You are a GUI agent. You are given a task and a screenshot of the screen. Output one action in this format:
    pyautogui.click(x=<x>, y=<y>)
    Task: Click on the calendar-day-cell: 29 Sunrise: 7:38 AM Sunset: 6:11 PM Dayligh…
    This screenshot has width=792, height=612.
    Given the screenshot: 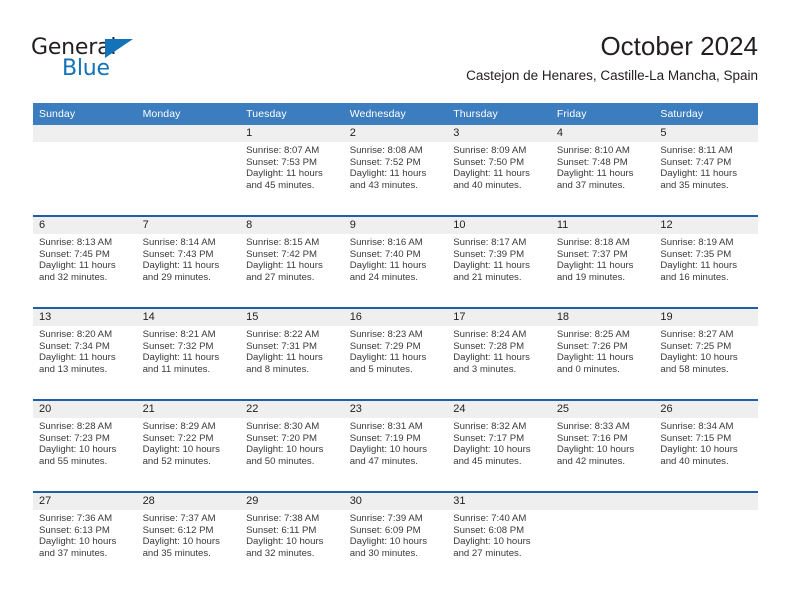 What is the action you would take?
    pyautogui.click(x=292, y=537)
    